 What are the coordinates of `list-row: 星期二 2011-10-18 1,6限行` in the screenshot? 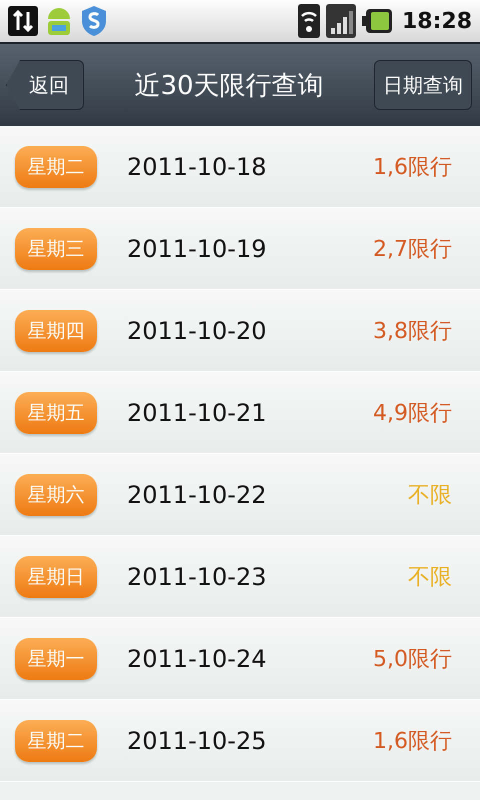 It's located at (240, 167).